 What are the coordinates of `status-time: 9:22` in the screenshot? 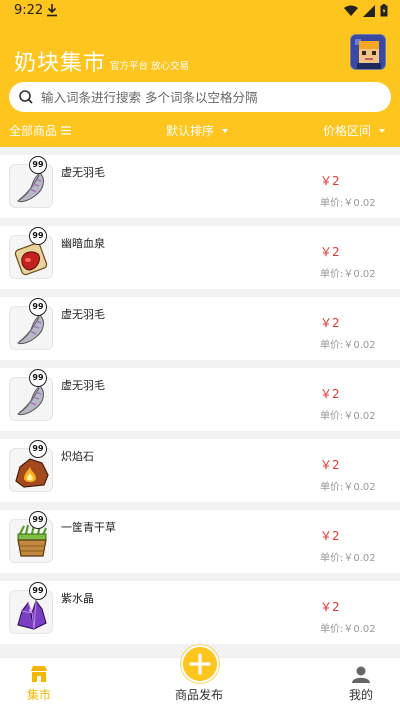 It's located at (29, 10).